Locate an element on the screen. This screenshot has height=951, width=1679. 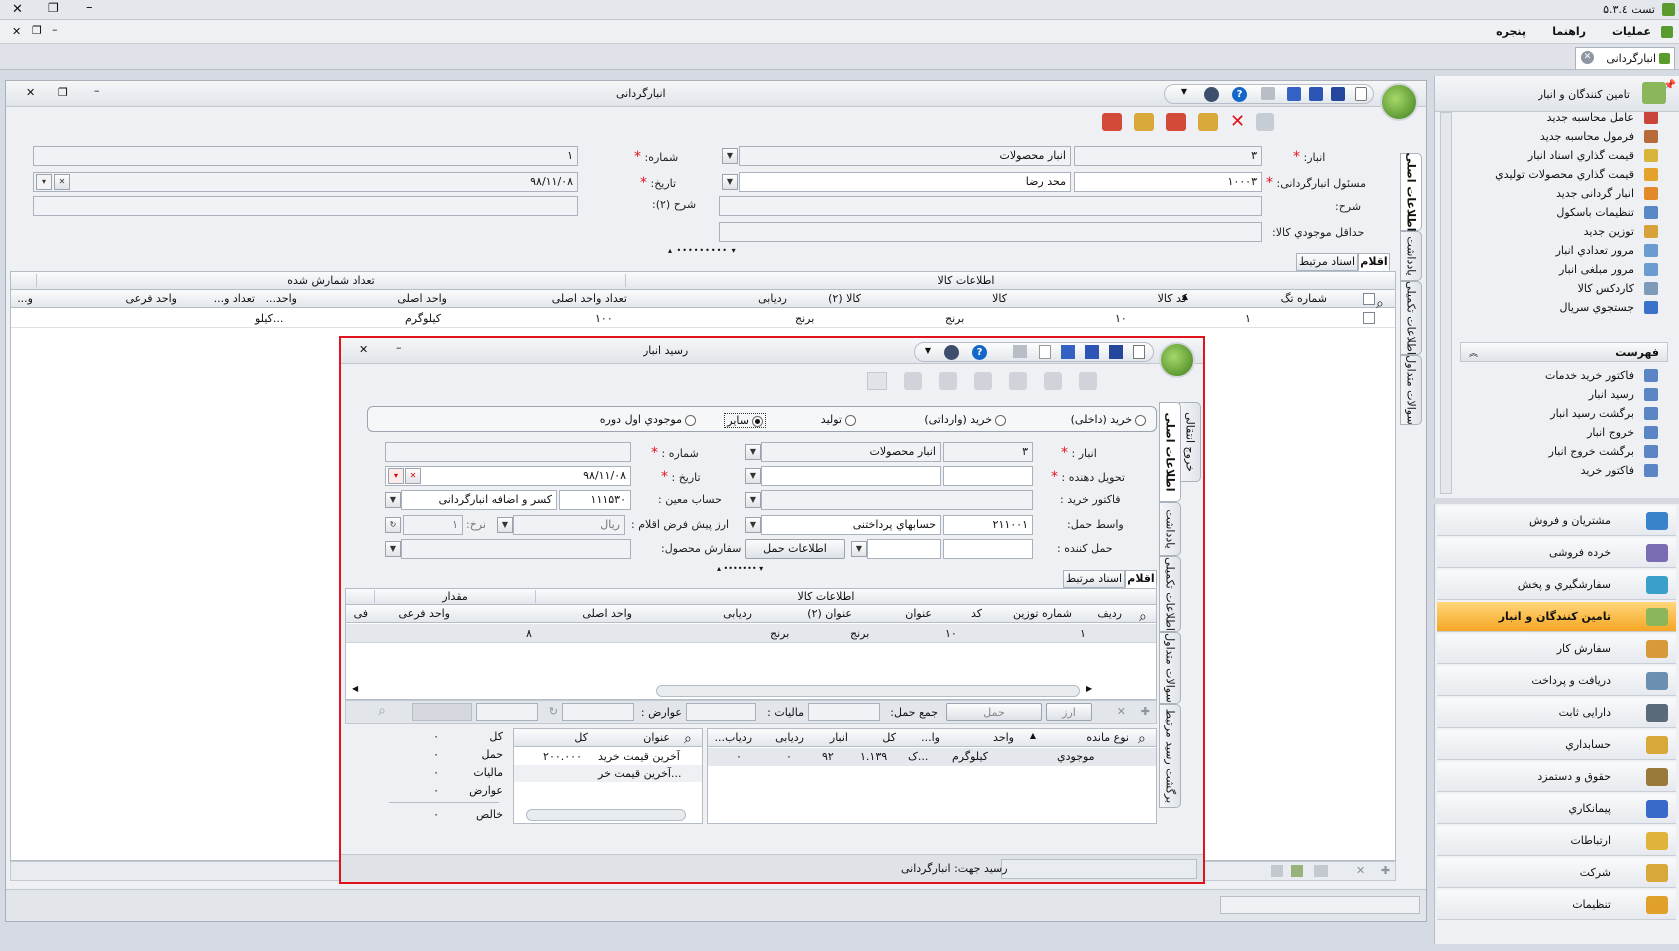
radio-import-purchase: خرید (وارداتی) is located at coordinates (965, 419).